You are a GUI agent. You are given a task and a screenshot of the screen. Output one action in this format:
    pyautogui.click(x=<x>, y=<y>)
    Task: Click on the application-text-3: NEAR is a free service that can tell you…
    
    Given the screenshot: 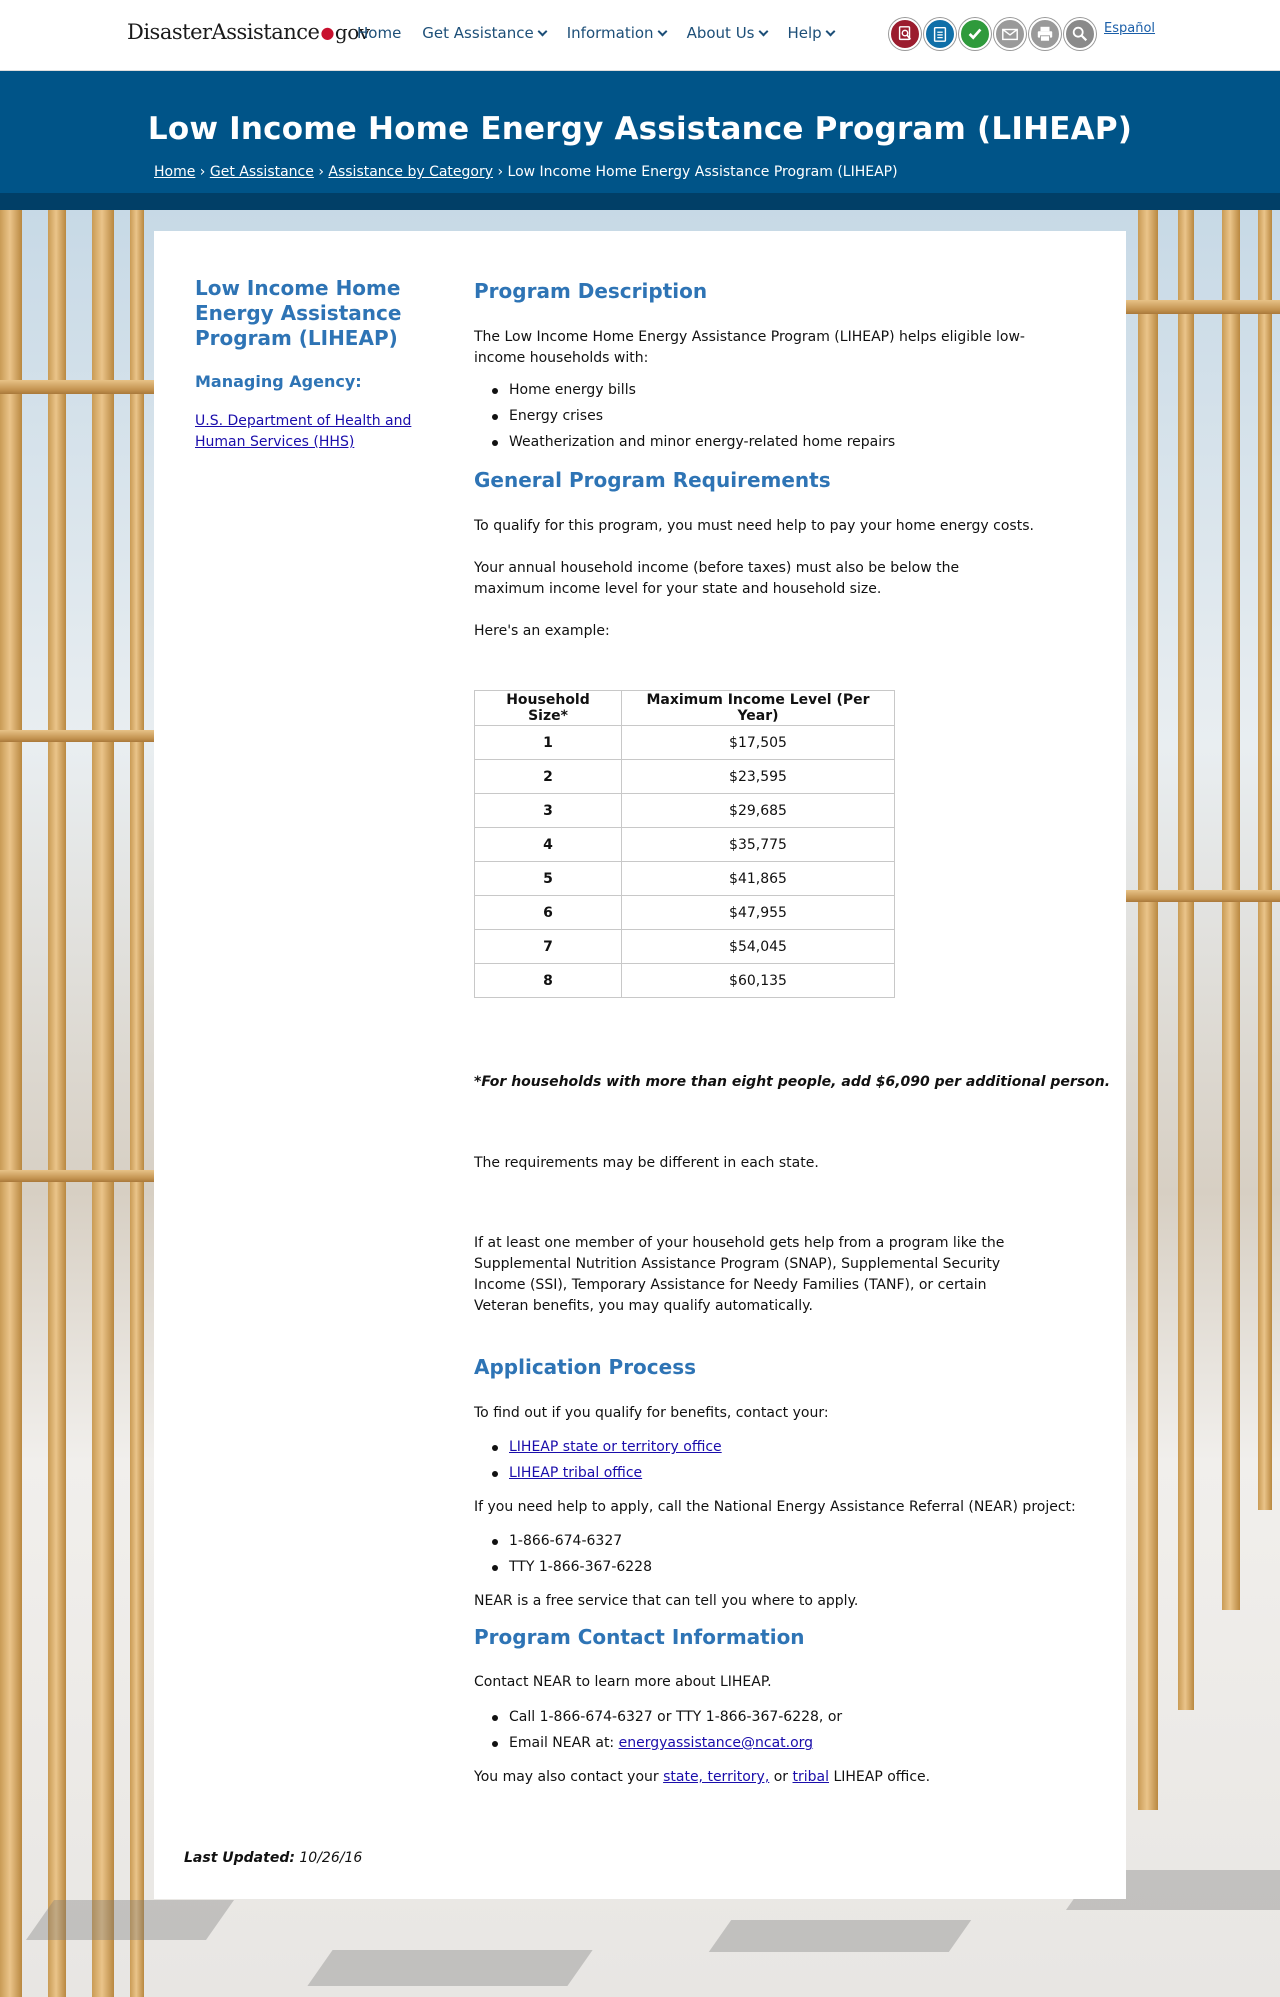 What is the action you would take?
    pyautogui.click(x=666, y=1601)
    